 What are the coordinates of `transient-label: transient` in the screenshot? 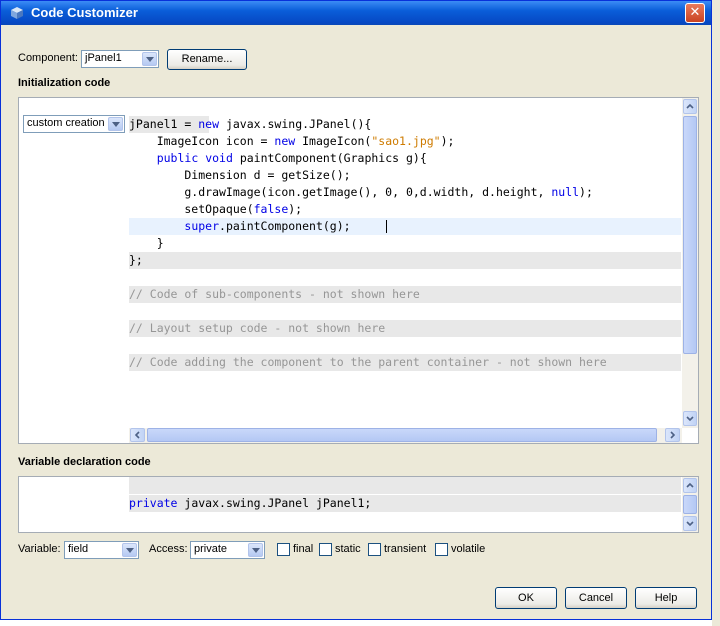 It's located at (405, 549).